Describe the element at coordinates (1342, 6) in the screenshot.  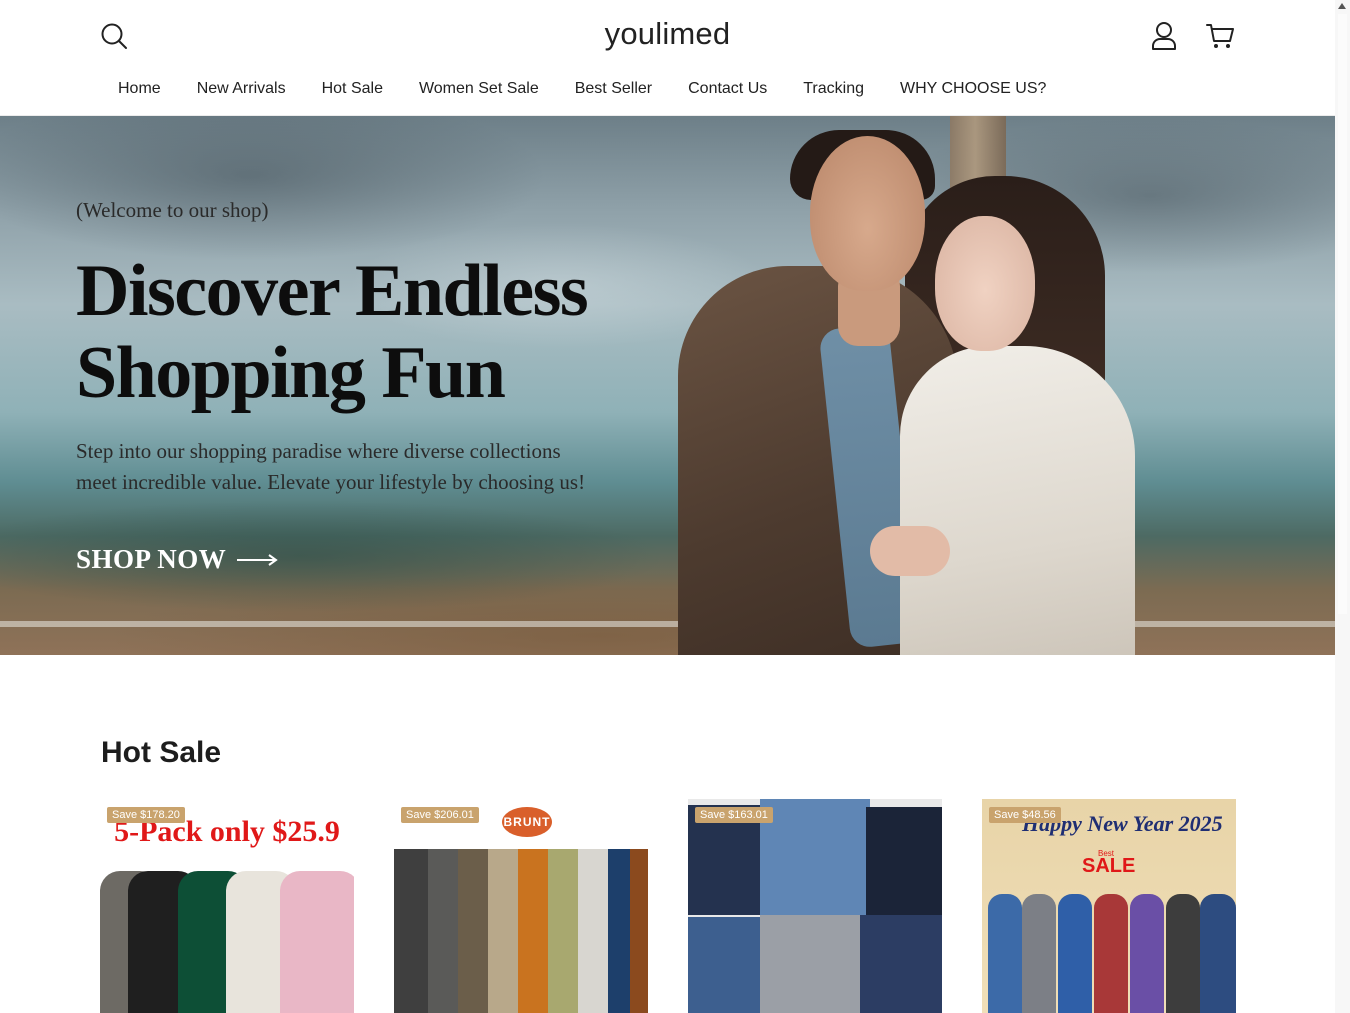
I see `scroll-up-icon` at that location.